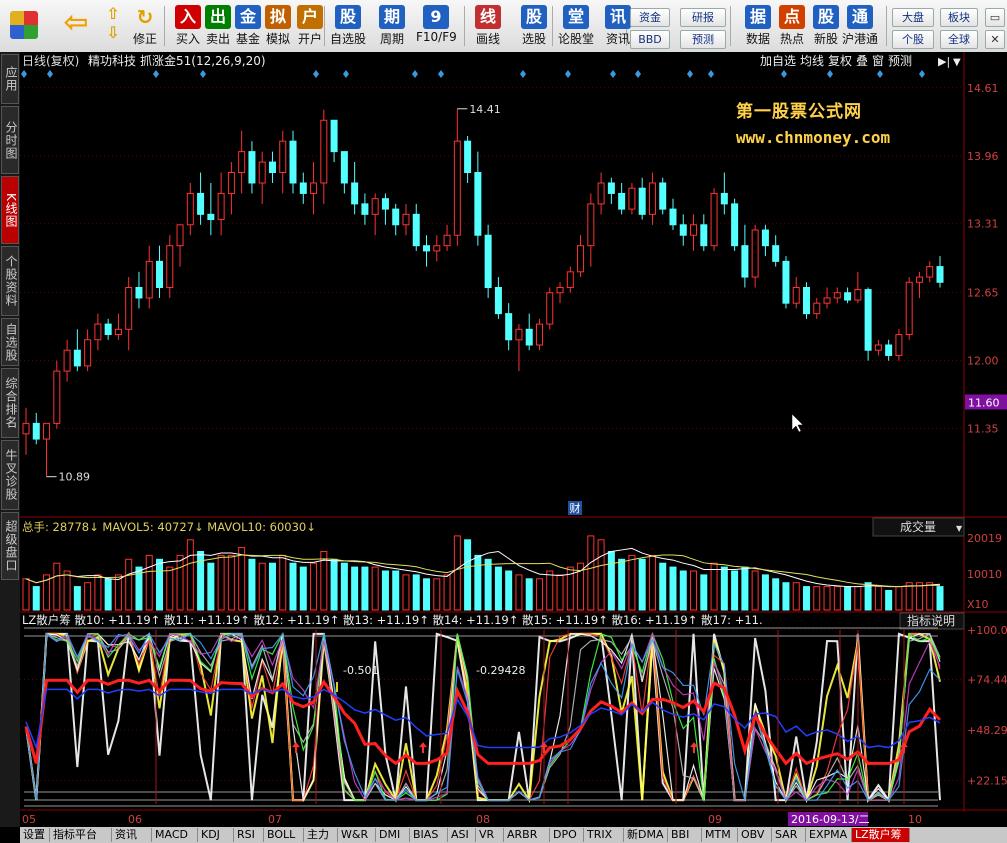 This screenshot has height=843, width=1007. What do you see at coordinates (650, 39) in the screenshot?
I see `bbd-button: BBD` at bounding box center [650, 39].